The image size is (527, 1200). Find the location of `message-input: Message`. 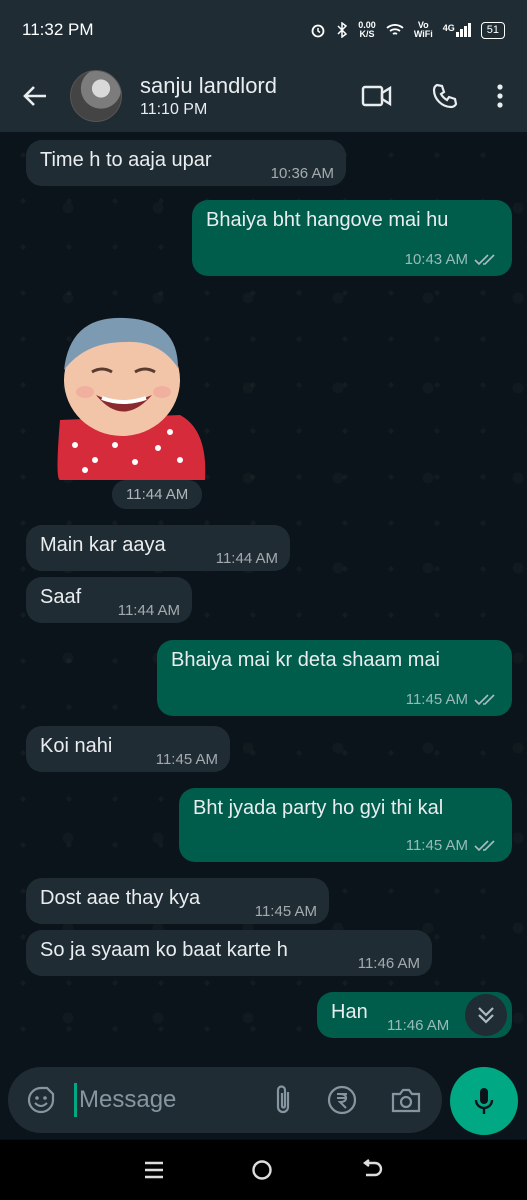

message-input: Message is located at coordinates (127, 1100).